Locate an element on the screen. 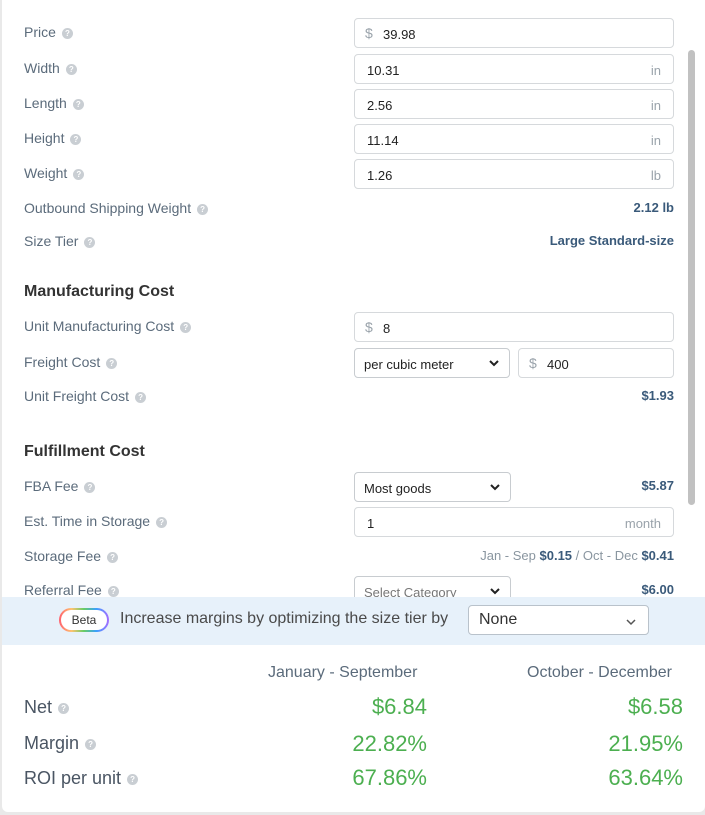 The height and width of the screenshot is (815, 705). price-input: $ 39.98 is located at coordinates (514, 33).